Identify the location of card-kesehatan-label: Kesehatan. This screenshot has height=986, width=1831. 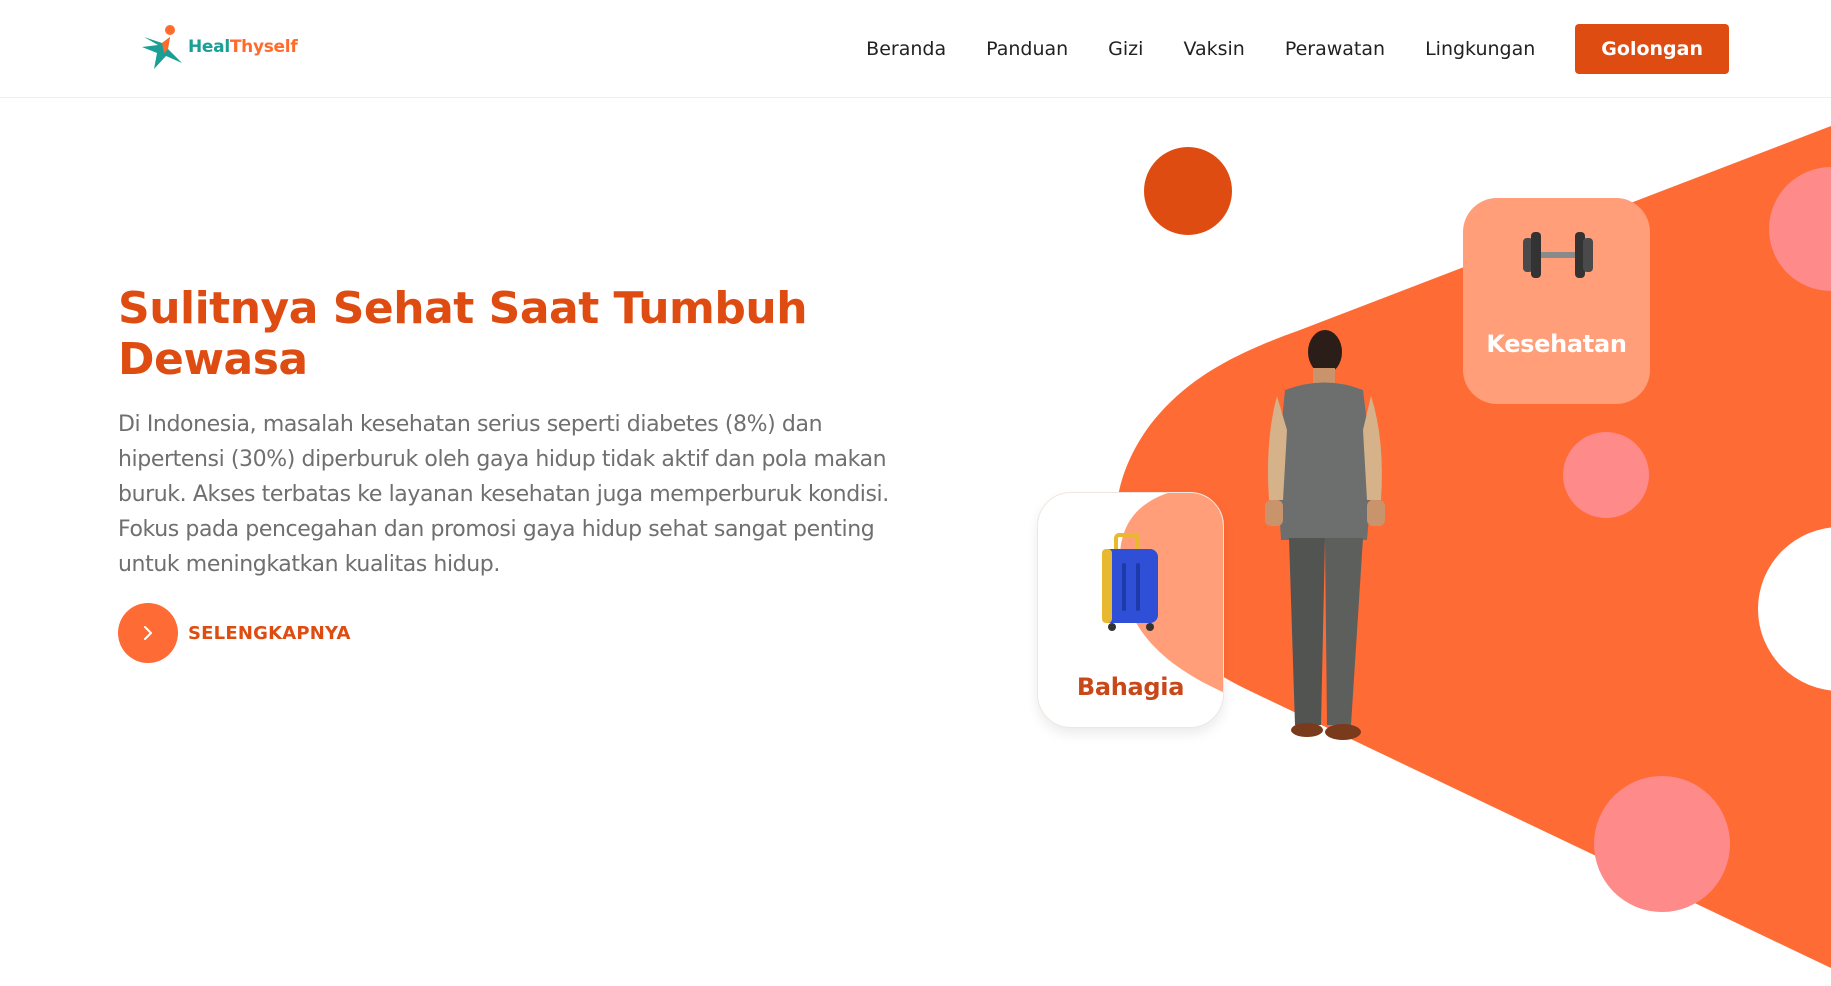
(1556, 344).